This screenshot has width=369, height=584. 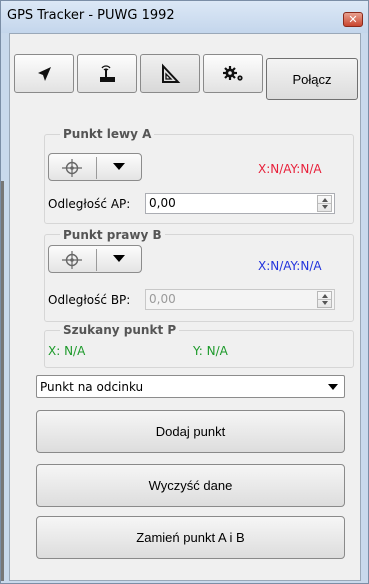 What do you see at coordinates (112, 235) in the screenshot?
I see `group-title-point-b: Punkt prawy B` at bounding box center [112, 235].